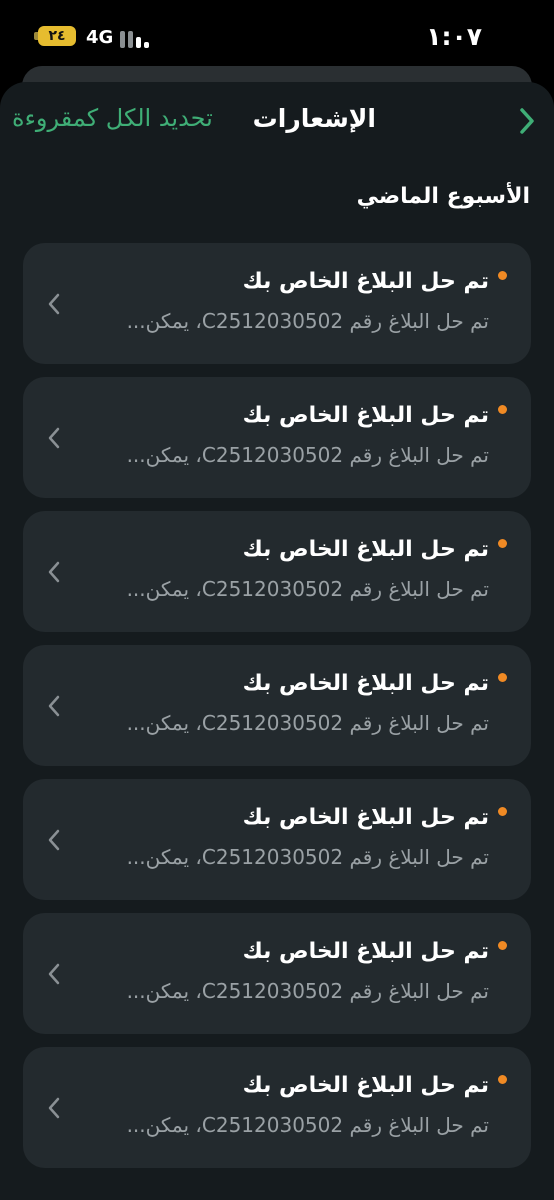 This screenshot has width=554, height=1200. What do you see at coordinates (277, 35) in the screenshot?
I see `status-bar: ٢٤ 4G ١:٠٧` at bounding box center [277, 35].